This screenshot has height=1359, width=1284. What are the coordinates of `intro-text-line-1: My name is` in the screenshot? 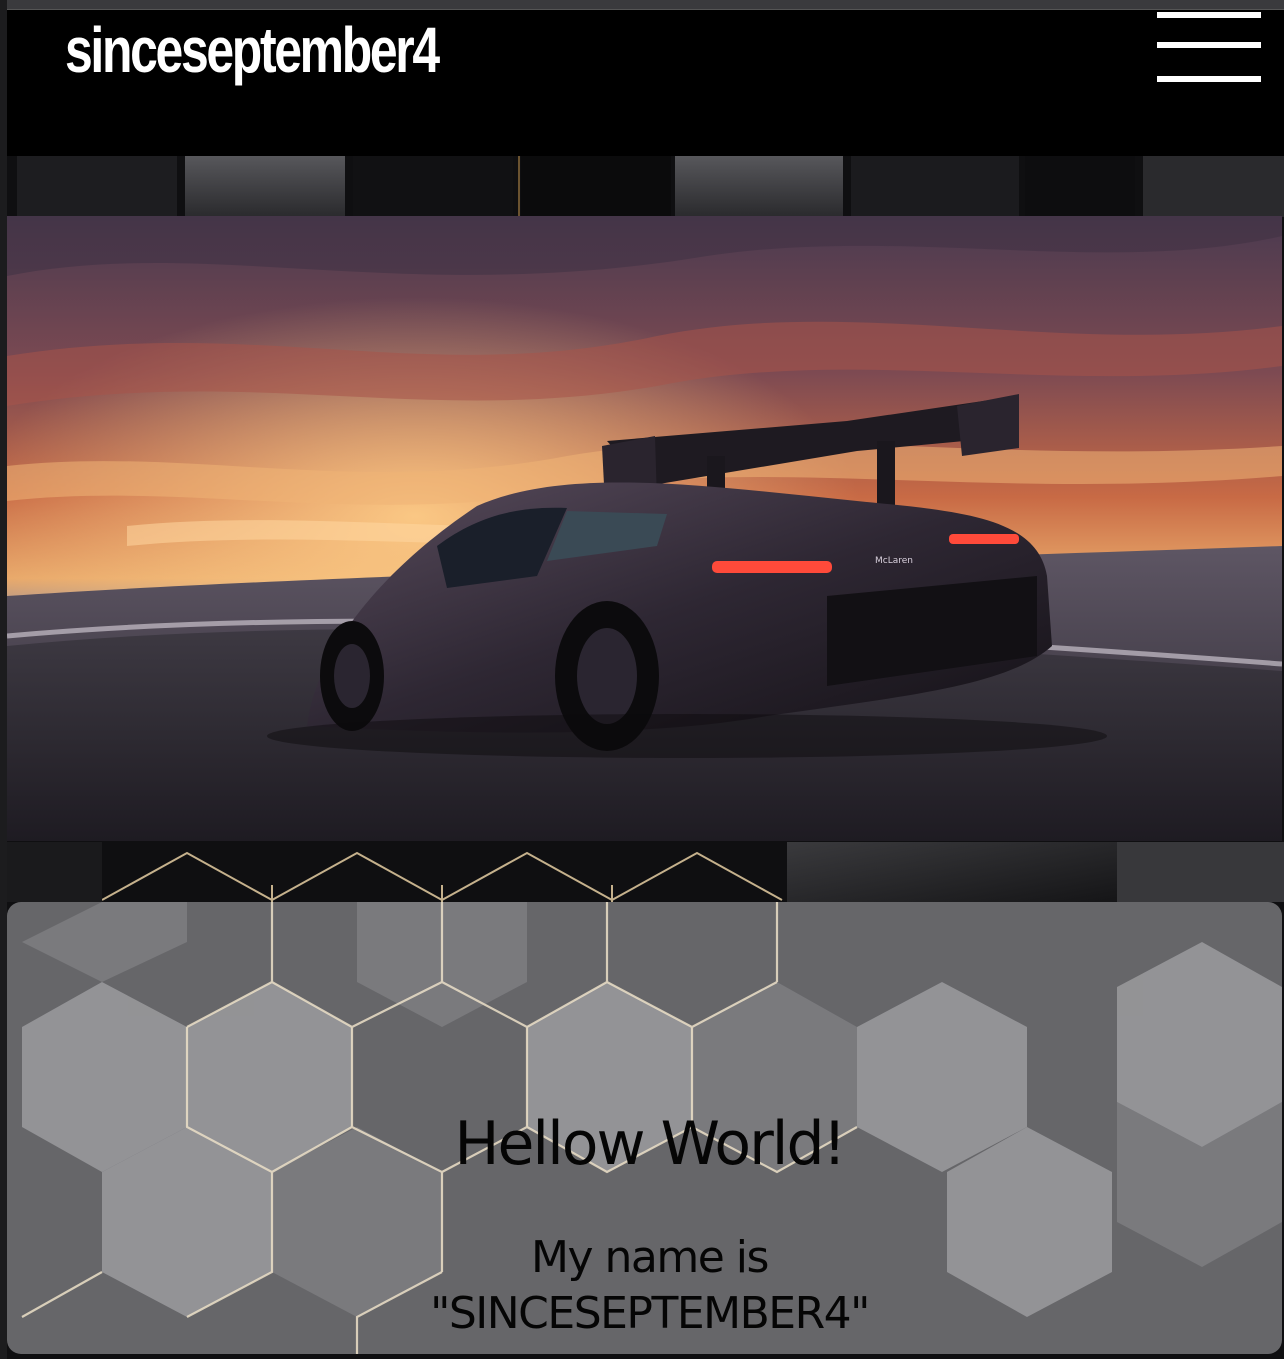 It's located at (650, 1257).